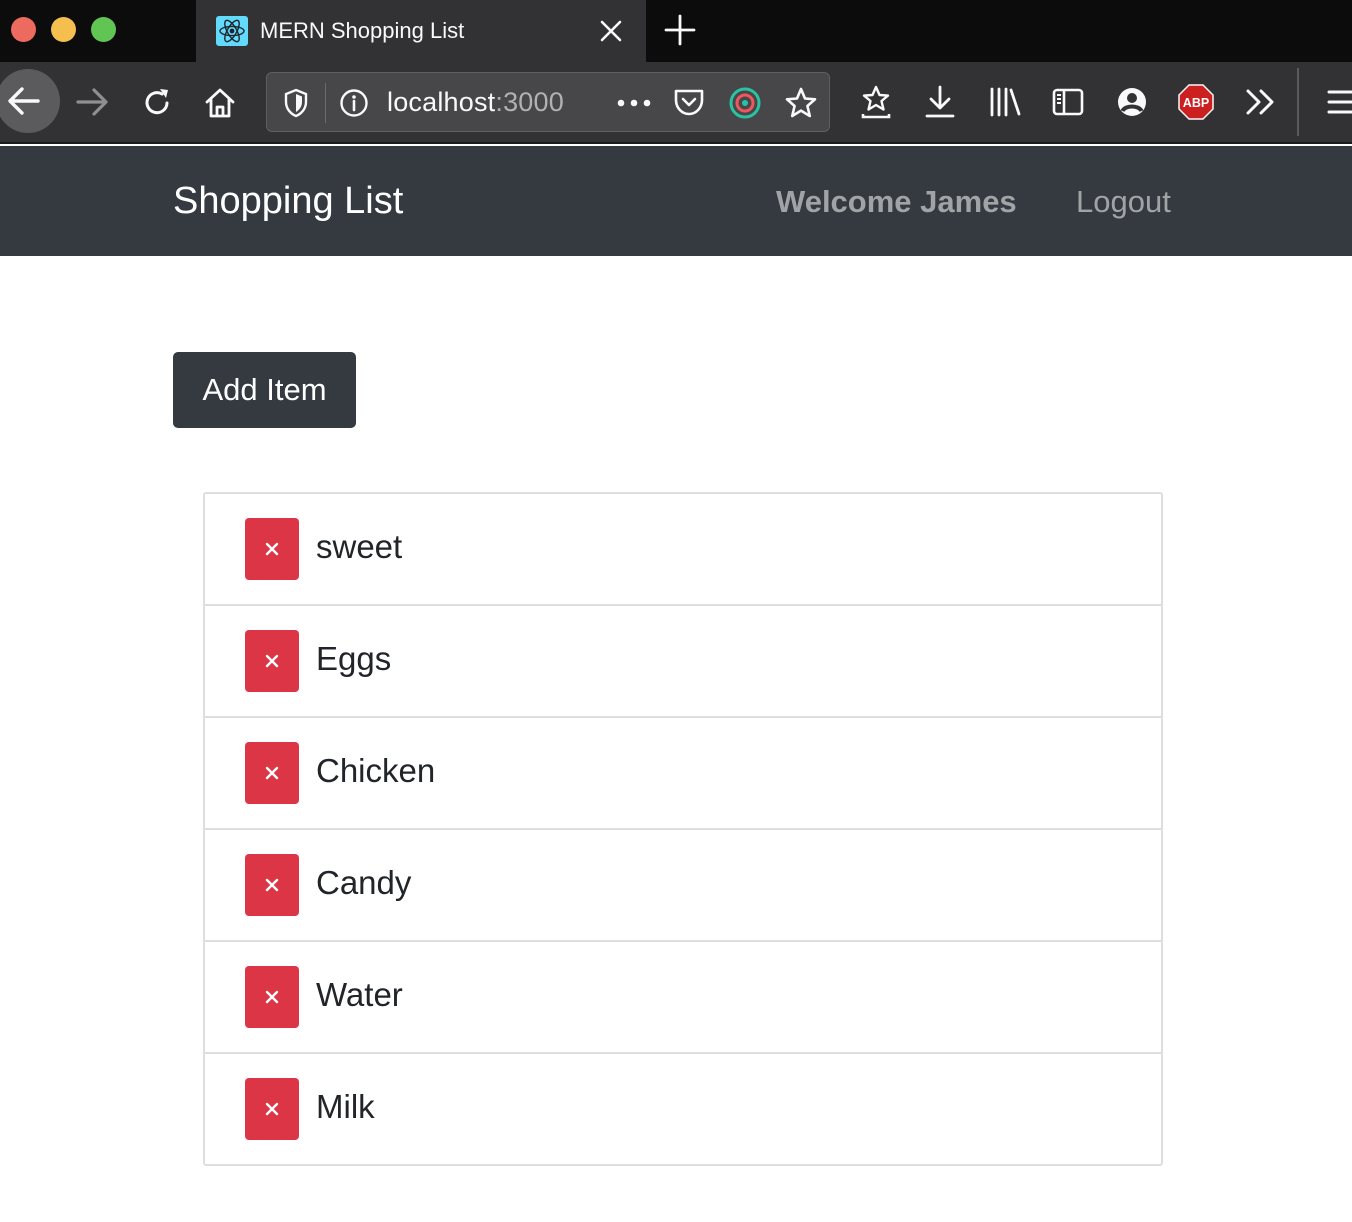 The height and width of the screenshot is (1222, 1352). Describe the element at coordinates (63, 29) in the screenshot. I see `window-minimize-button` at that location.